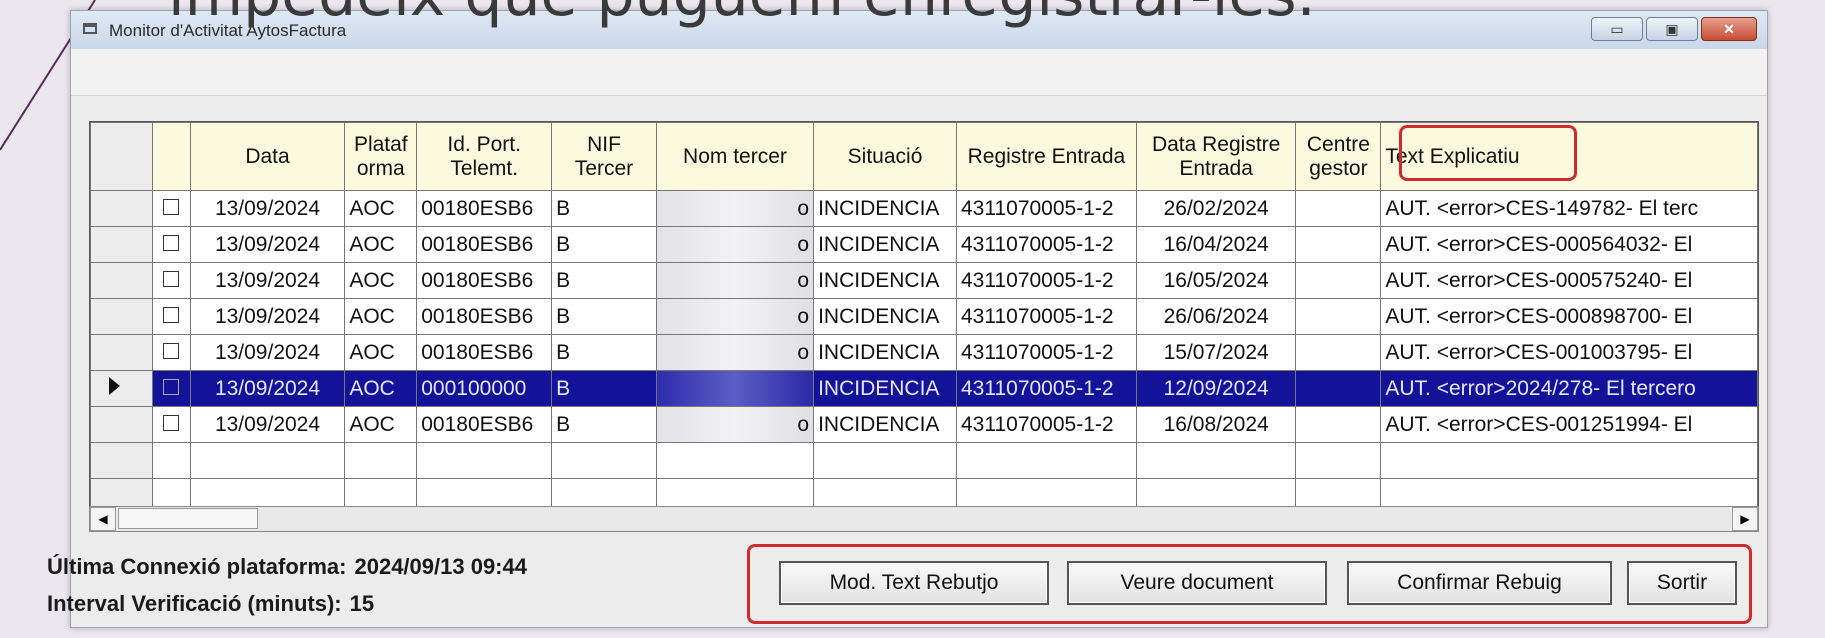  Describe the element at coordinates (1569, 208) in the screenshot. I see `cell-text-explicatiu: AUT. <error>CES-149782- El terc` at that location.